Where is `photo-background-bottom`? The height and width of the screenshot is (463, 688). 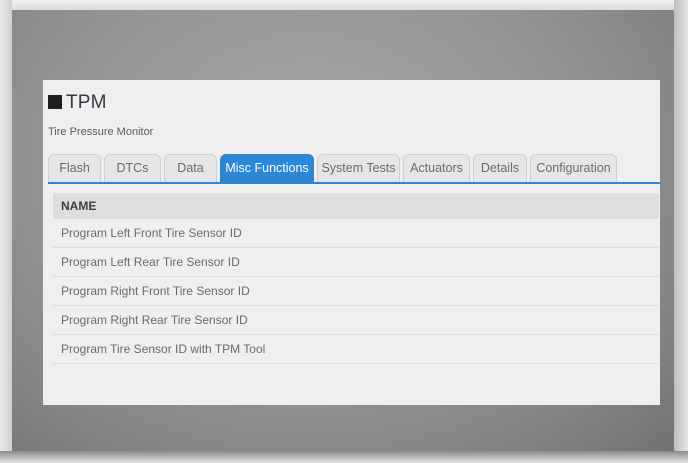
photo-background-bottom is located at coordinates (344, 457).